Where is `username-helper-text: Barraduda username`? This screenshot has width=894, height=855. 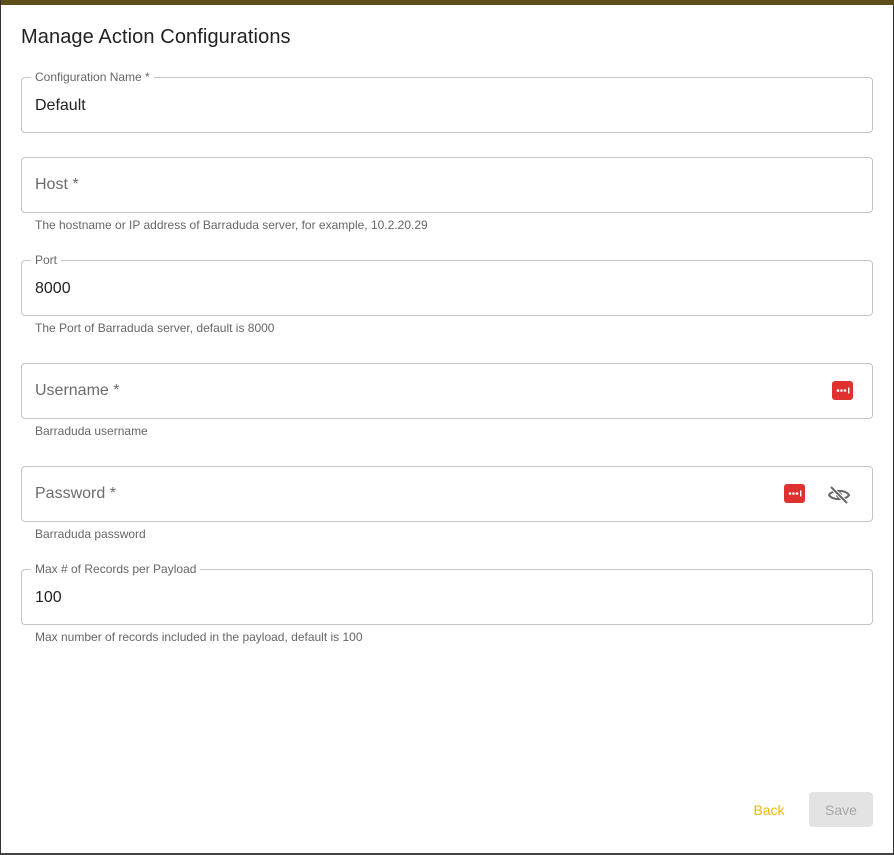
username-helper-text: Barraduda username is located at coordinates (91, 431).